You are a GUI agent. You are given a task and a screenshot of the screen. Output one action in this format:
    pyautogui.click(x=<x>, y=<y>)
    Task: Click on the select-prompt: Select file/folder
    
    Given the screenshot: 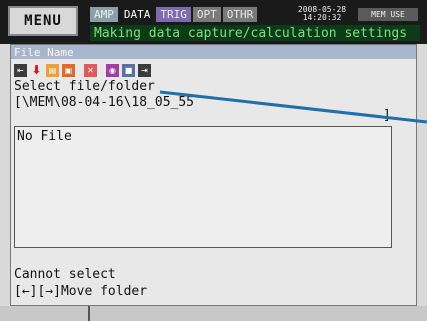 What is the action you would take?
    pyautogui.click(x=84, y=86)
    